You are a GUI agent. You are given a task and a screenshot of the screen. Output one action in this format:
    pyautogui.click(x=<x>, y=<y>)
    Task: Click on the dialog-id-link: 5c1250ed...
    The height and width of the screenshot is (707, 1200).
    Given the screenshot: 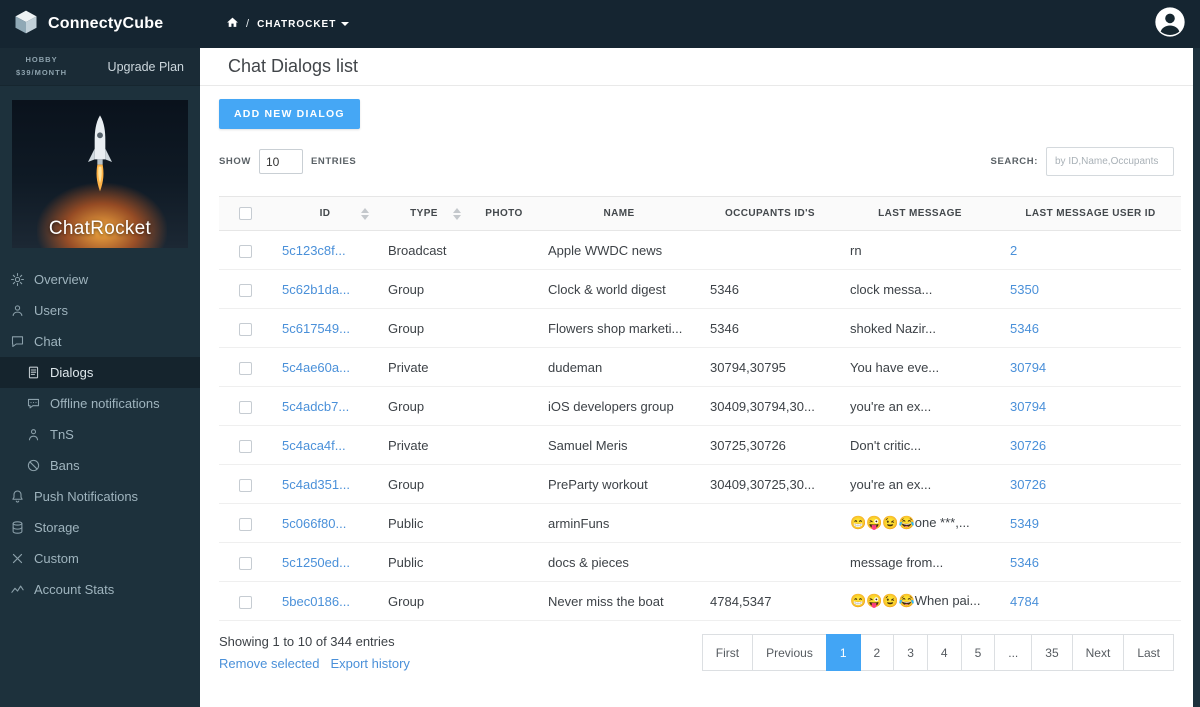 What is the action you would take?
    pyautogui.click(x=316, y=562)
    